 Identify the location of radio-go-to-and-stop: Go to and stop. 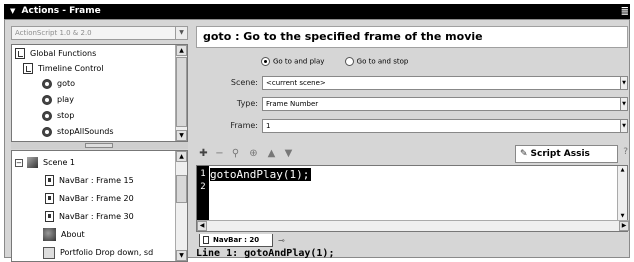
(376, 61).